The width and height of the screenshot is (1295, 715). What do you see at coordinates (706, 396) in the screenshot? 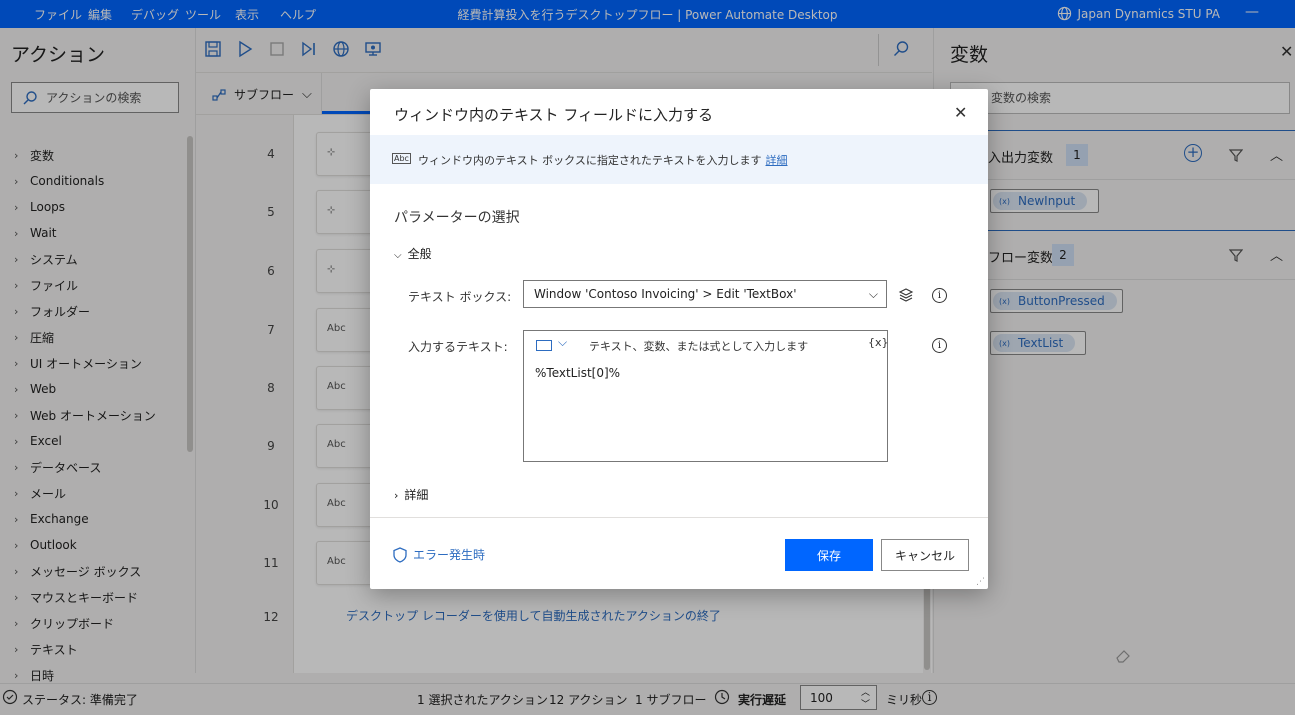
I see `input-text-editor: ⌵ テキスト、変数、または式として入力します {x} %TextList[0]%` at bounding box center [706, 396].